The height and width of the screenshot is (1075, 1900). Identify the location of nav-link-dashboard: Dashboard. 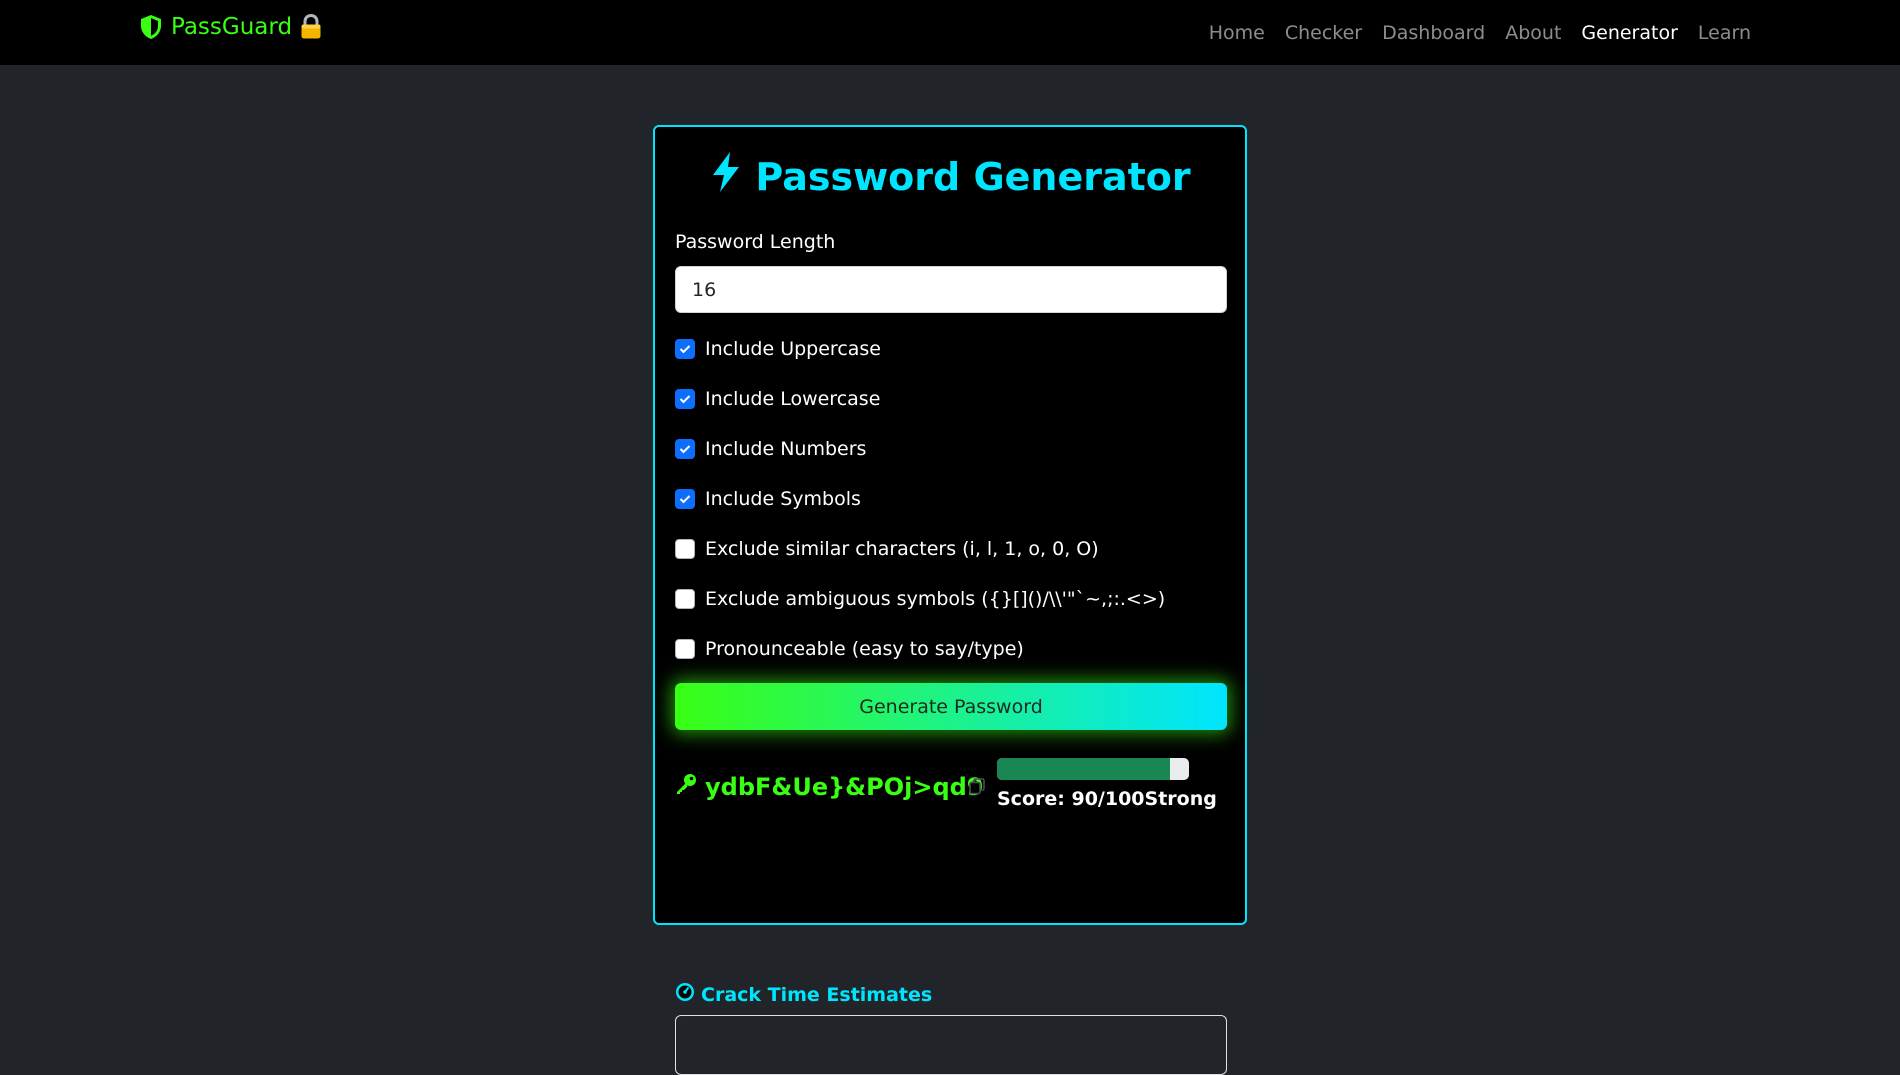
(1433, 33).